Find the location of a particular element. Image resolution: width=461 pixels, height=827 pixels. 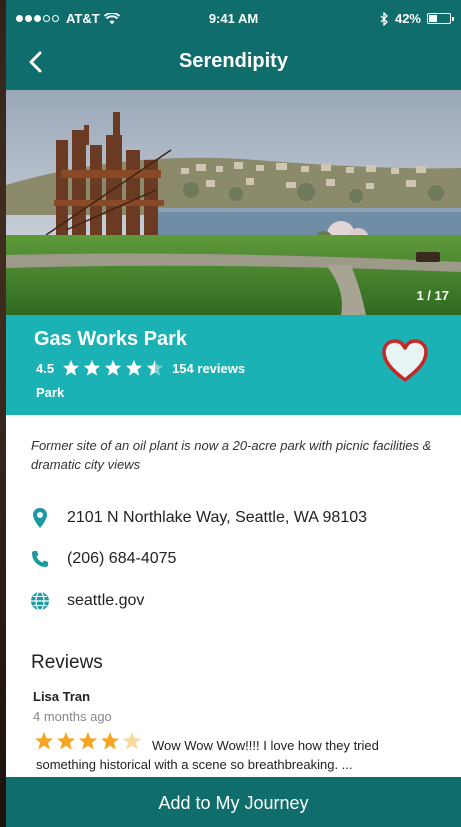

battery-fill is located at coordinates (433, 18).